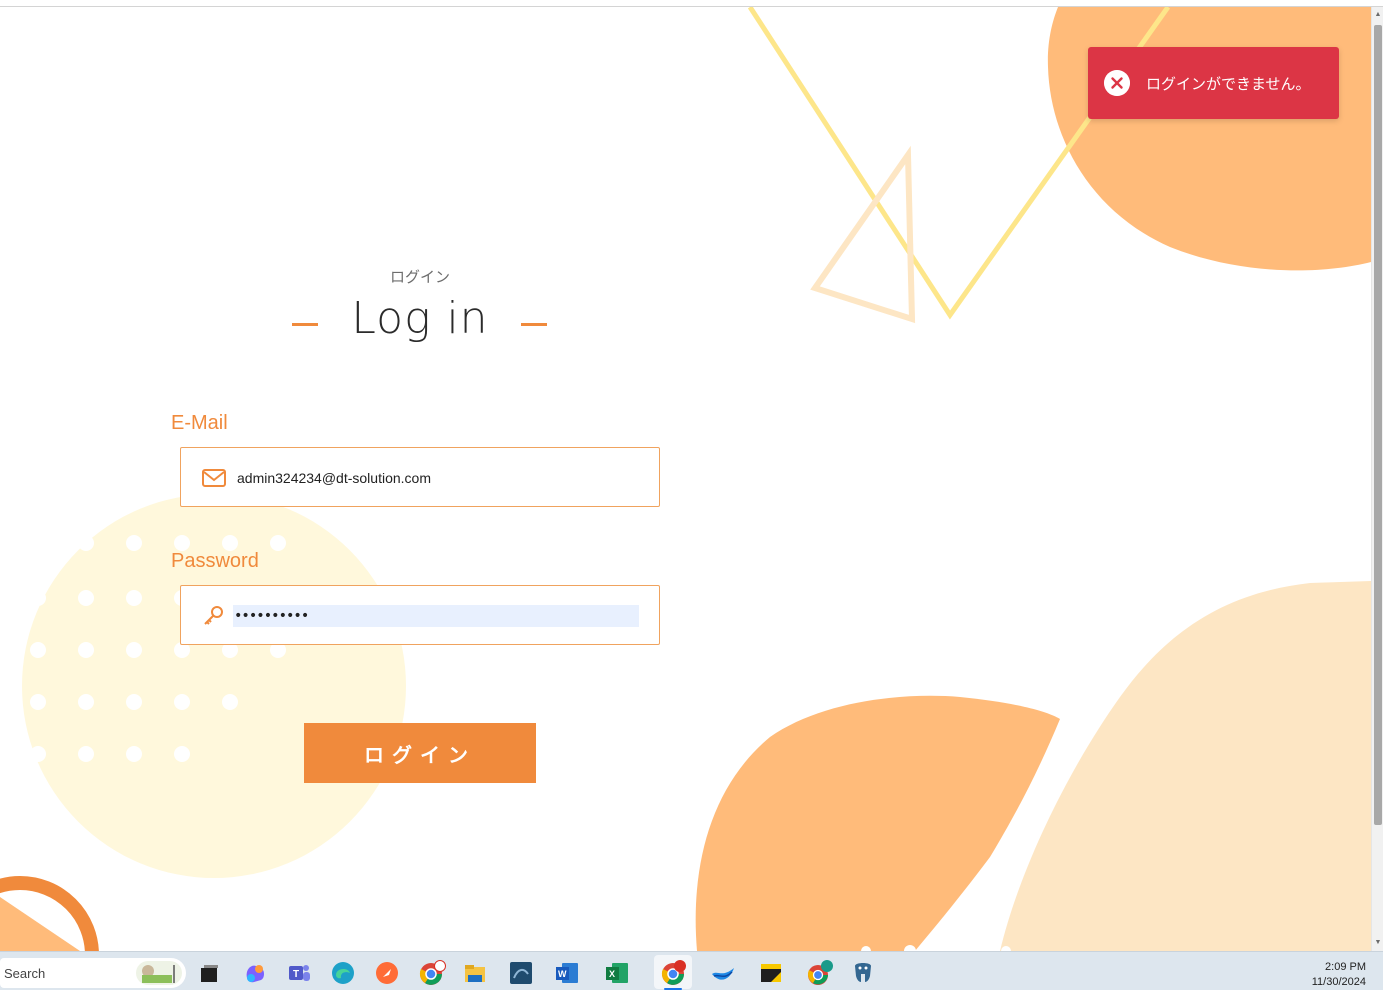 The image size is (1383, 990). Describe the element at coordinates (25, 973) in the screenshot. I see `taskbar-search-label: Search` at that location.